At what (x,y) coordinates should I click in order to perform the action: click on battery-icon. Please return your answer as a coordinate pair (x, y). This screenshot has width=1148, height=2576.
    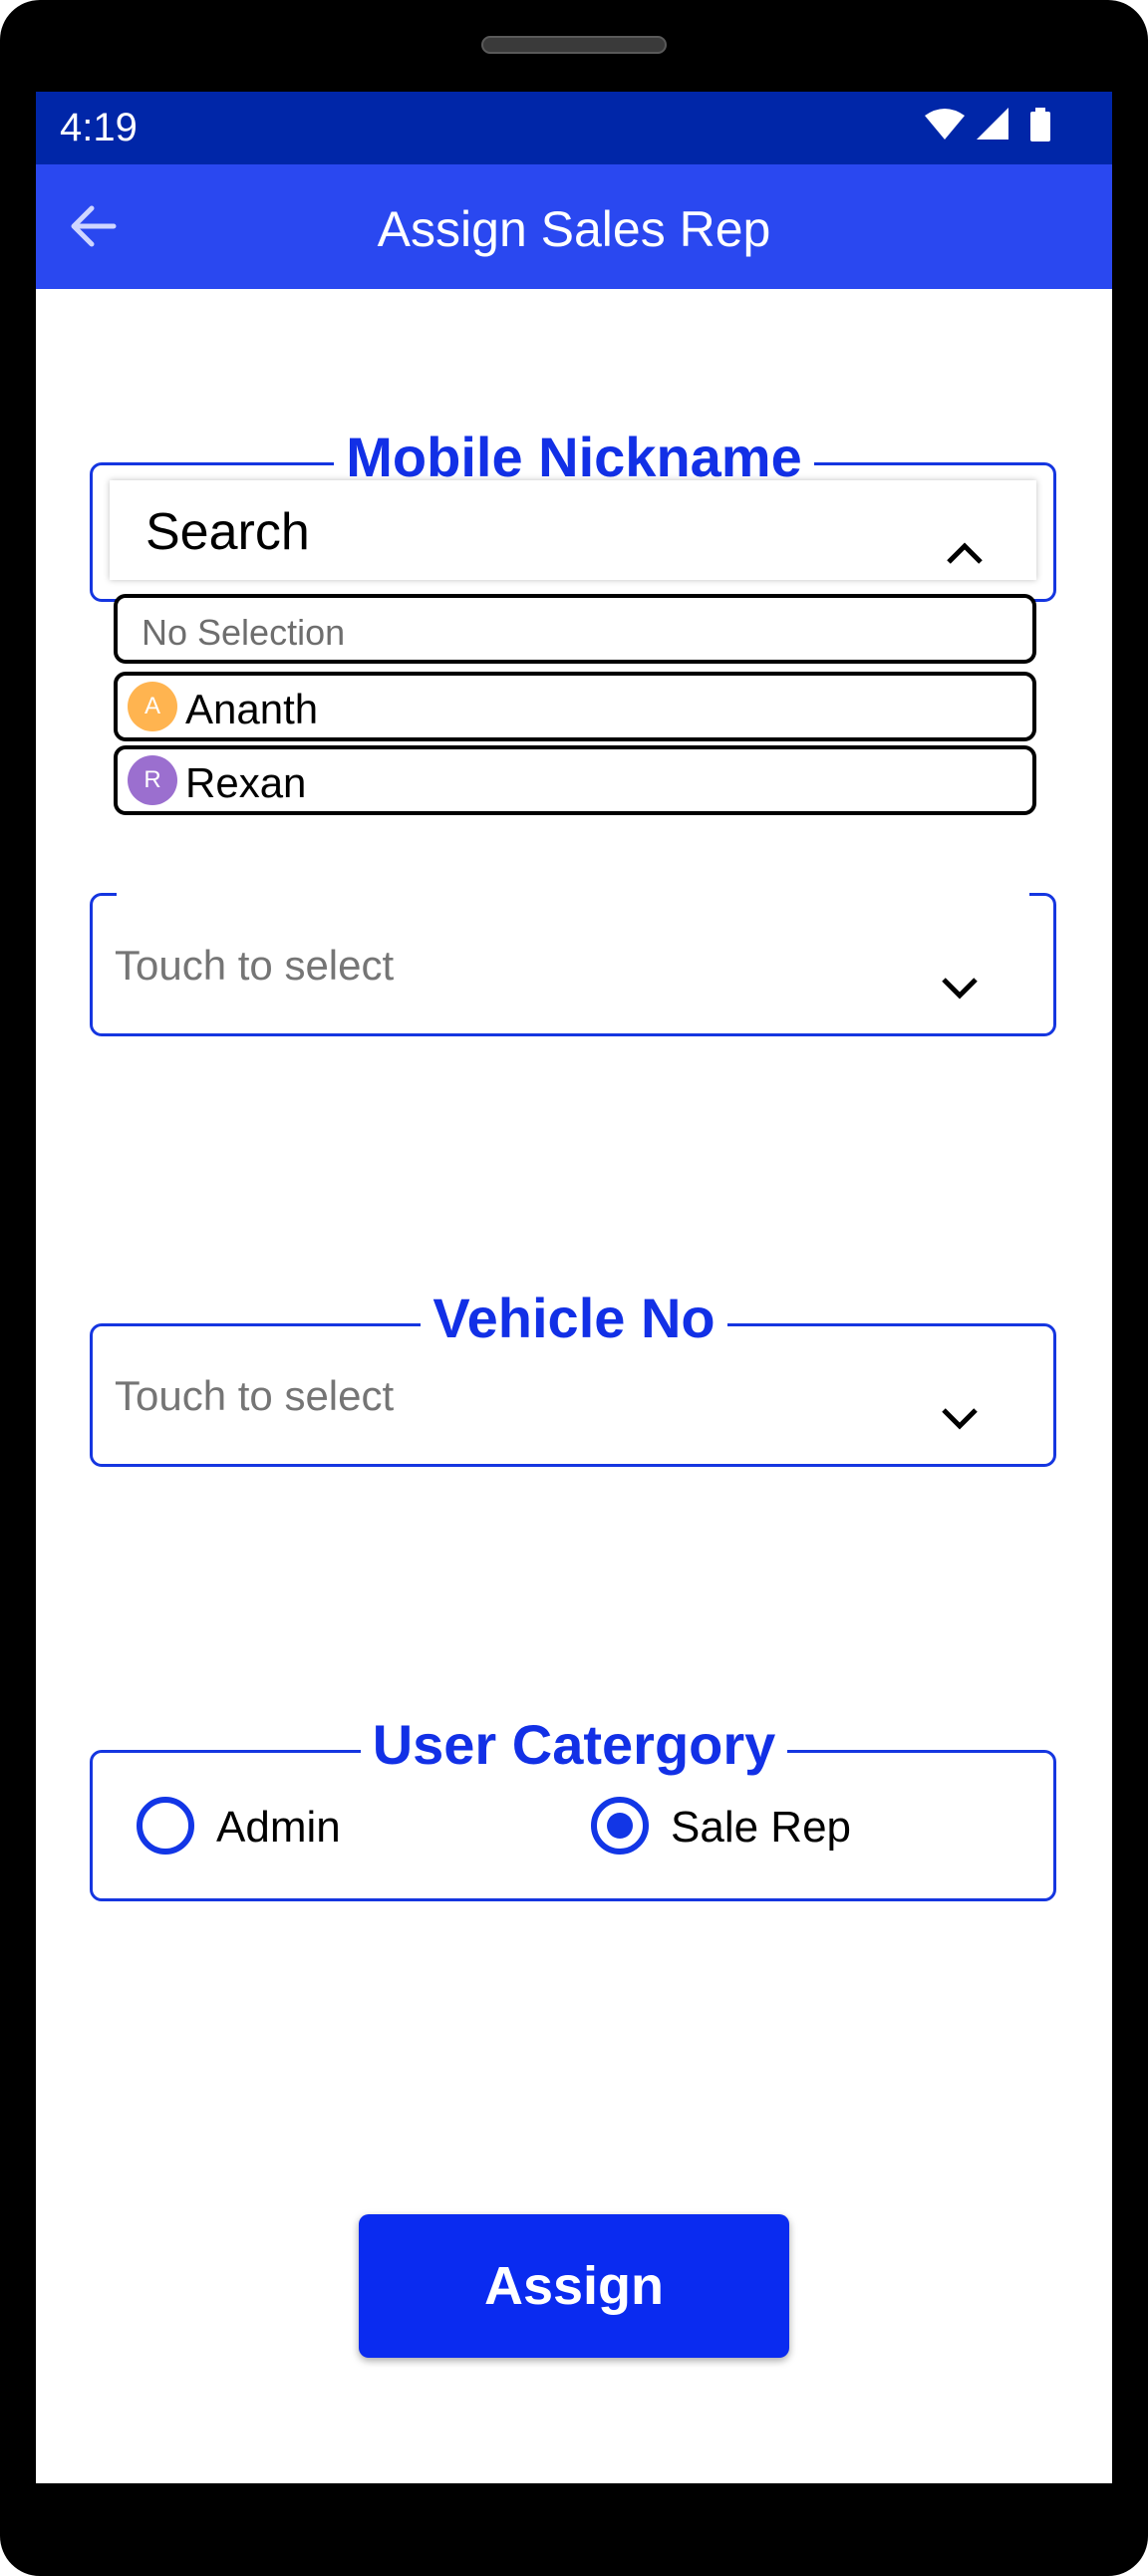
    Looking at the image, I should click on (1040, 125).